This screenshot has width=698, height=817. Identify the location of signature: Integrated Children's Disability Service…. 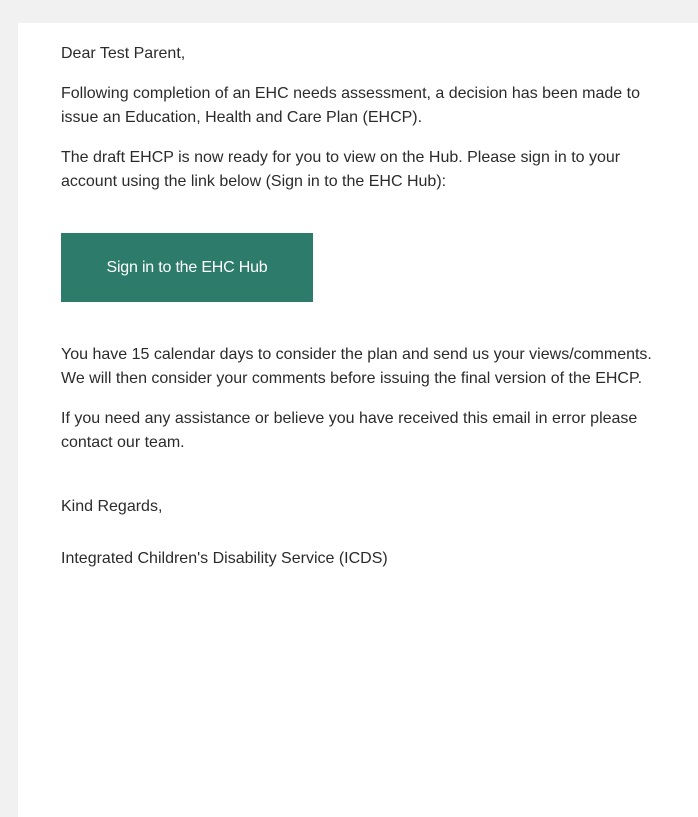
(224, 558).